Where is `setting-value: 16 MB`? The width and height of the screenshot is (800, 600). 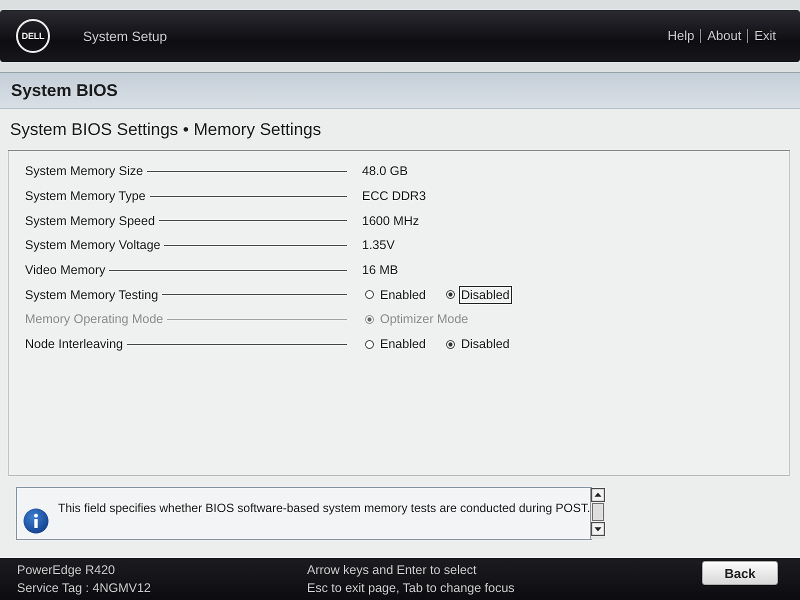
setting-value: 16 MB is located at coordinates (380, 270).